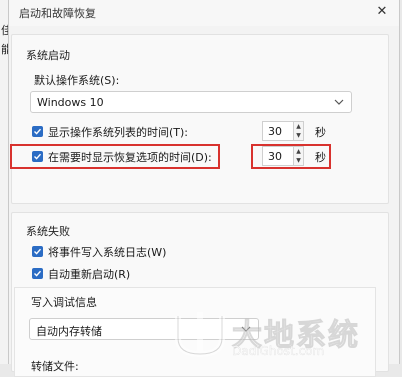 This screenshot has width=402, height=377. What do you see at coordinates (55, 366) in the screenshot?
I see `dump-file-label: 转储文件:` at bounding box center [55, 366].